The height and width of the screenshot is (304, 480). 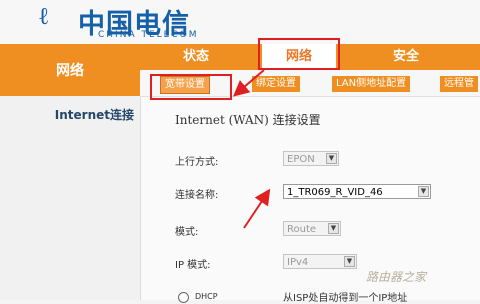 What do you see at coordinates (240, 22) in the screenshot?
I see `header: ℓ 中国电信 CHINA TELECOM` at bounding box center [240, 22].